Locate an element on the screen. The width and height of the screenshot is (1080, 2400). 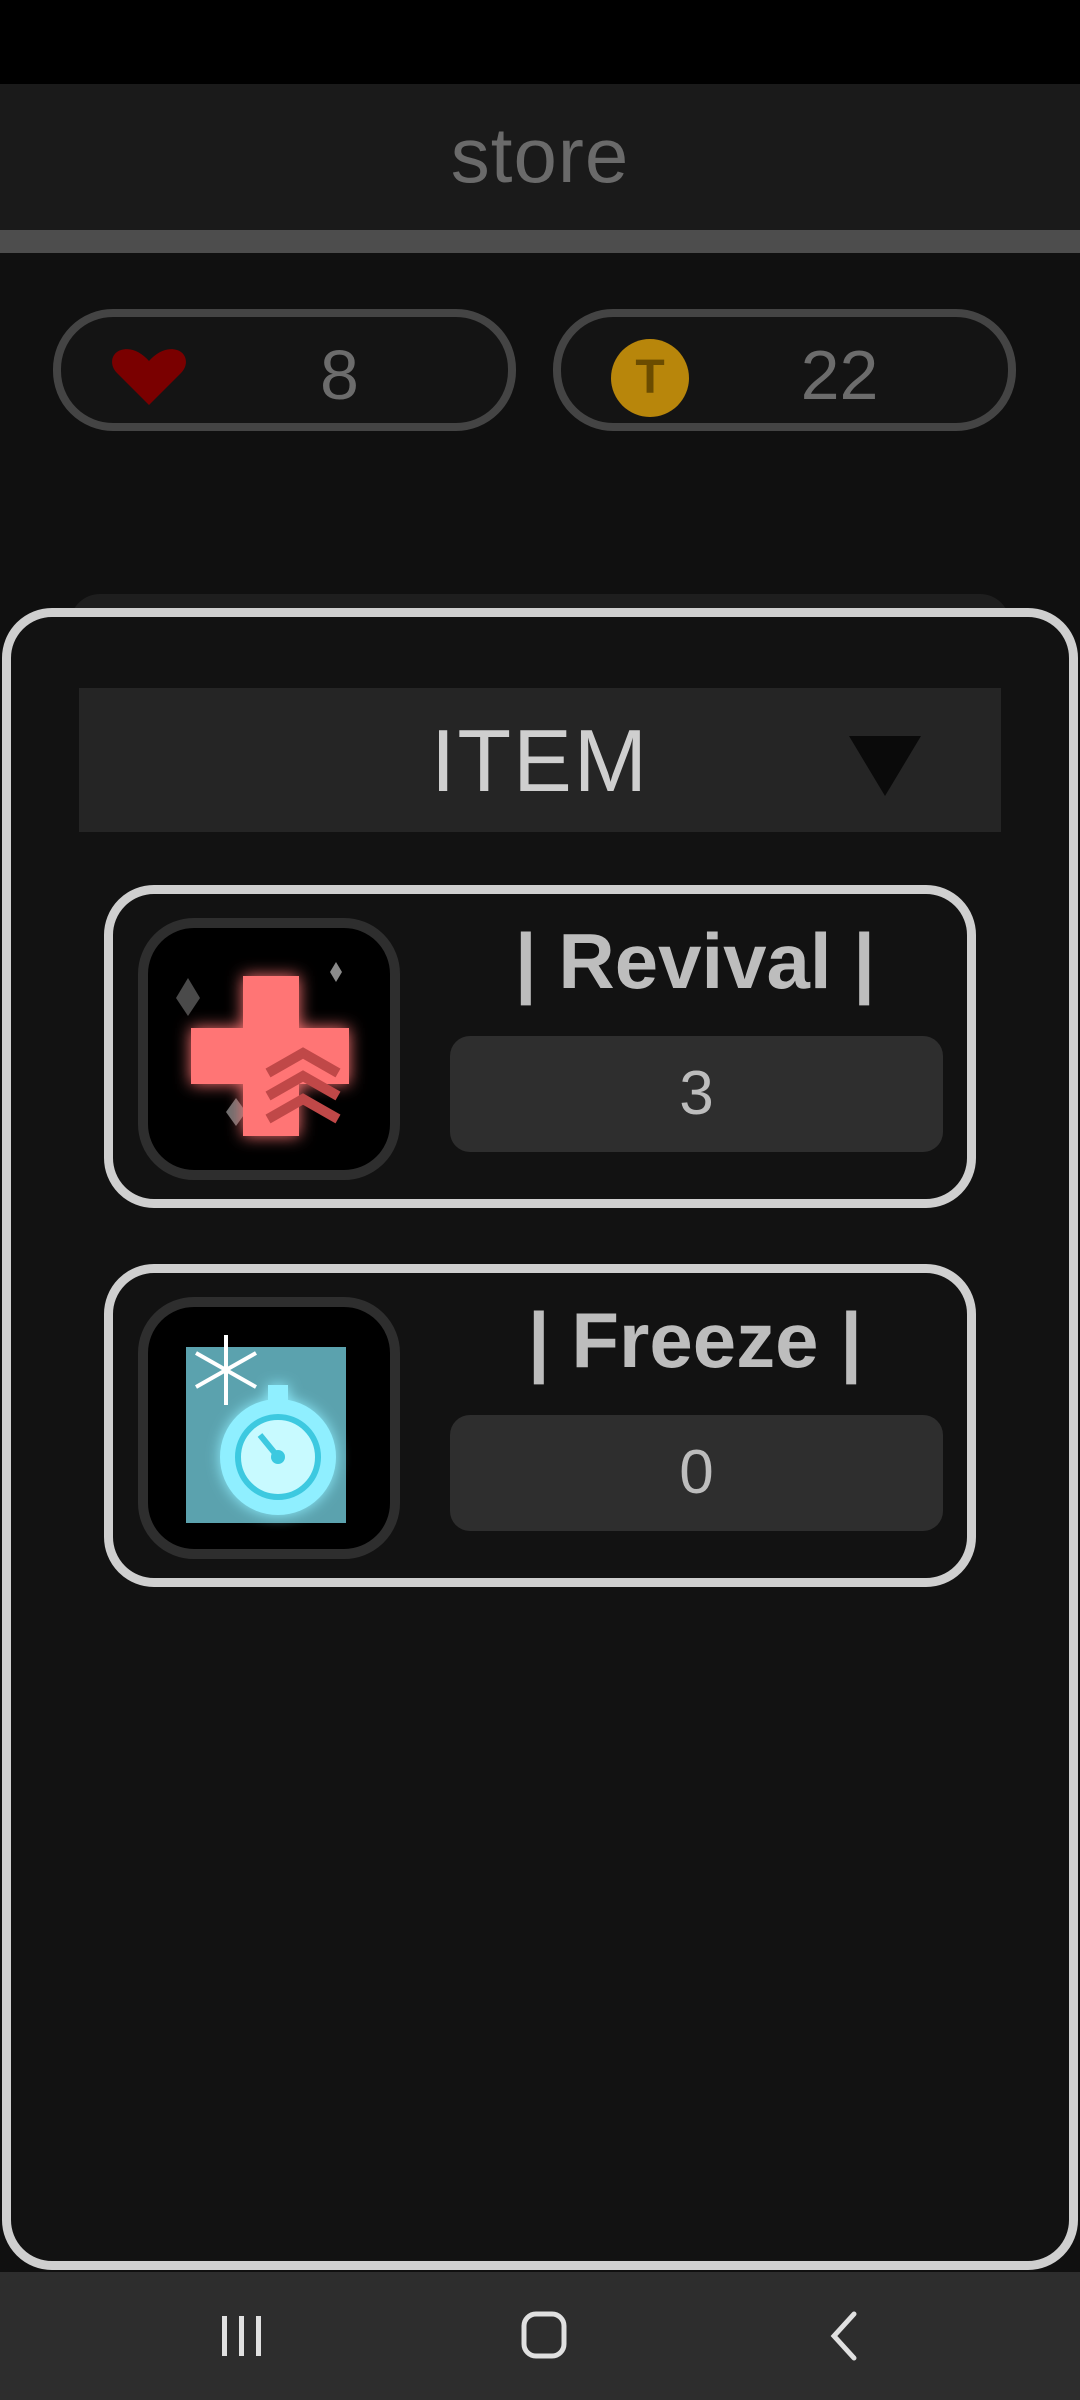
coins-value: 22 is located at coordinates (839, 375).